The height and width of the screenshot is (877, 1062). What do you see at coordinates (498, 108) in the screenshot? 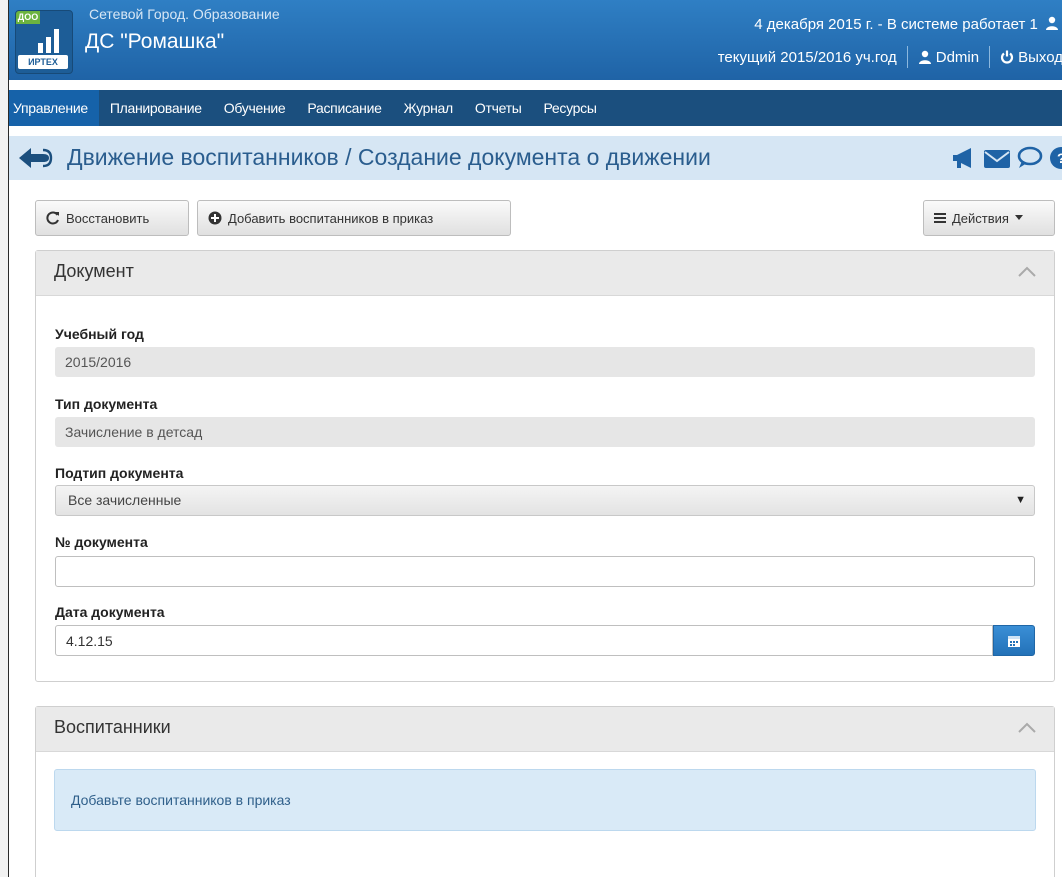
I see `nav-item-reports: Отчеты` at bounding box center [498, 108].